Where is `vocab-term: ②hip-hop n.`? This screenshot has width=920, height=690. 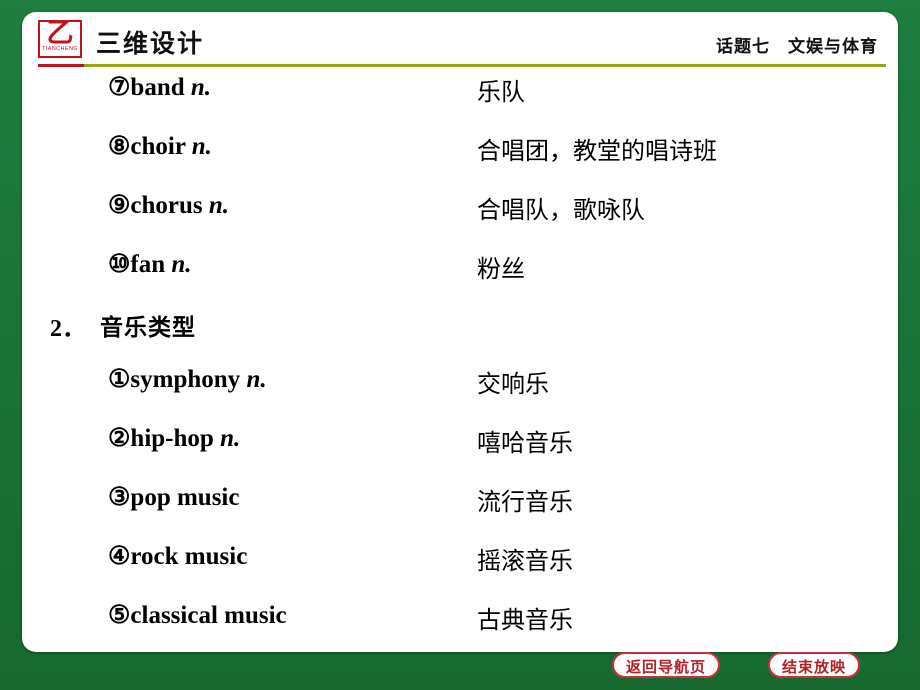 vocab-term: ②hip-hop n. is located at coordinates (174, 438).